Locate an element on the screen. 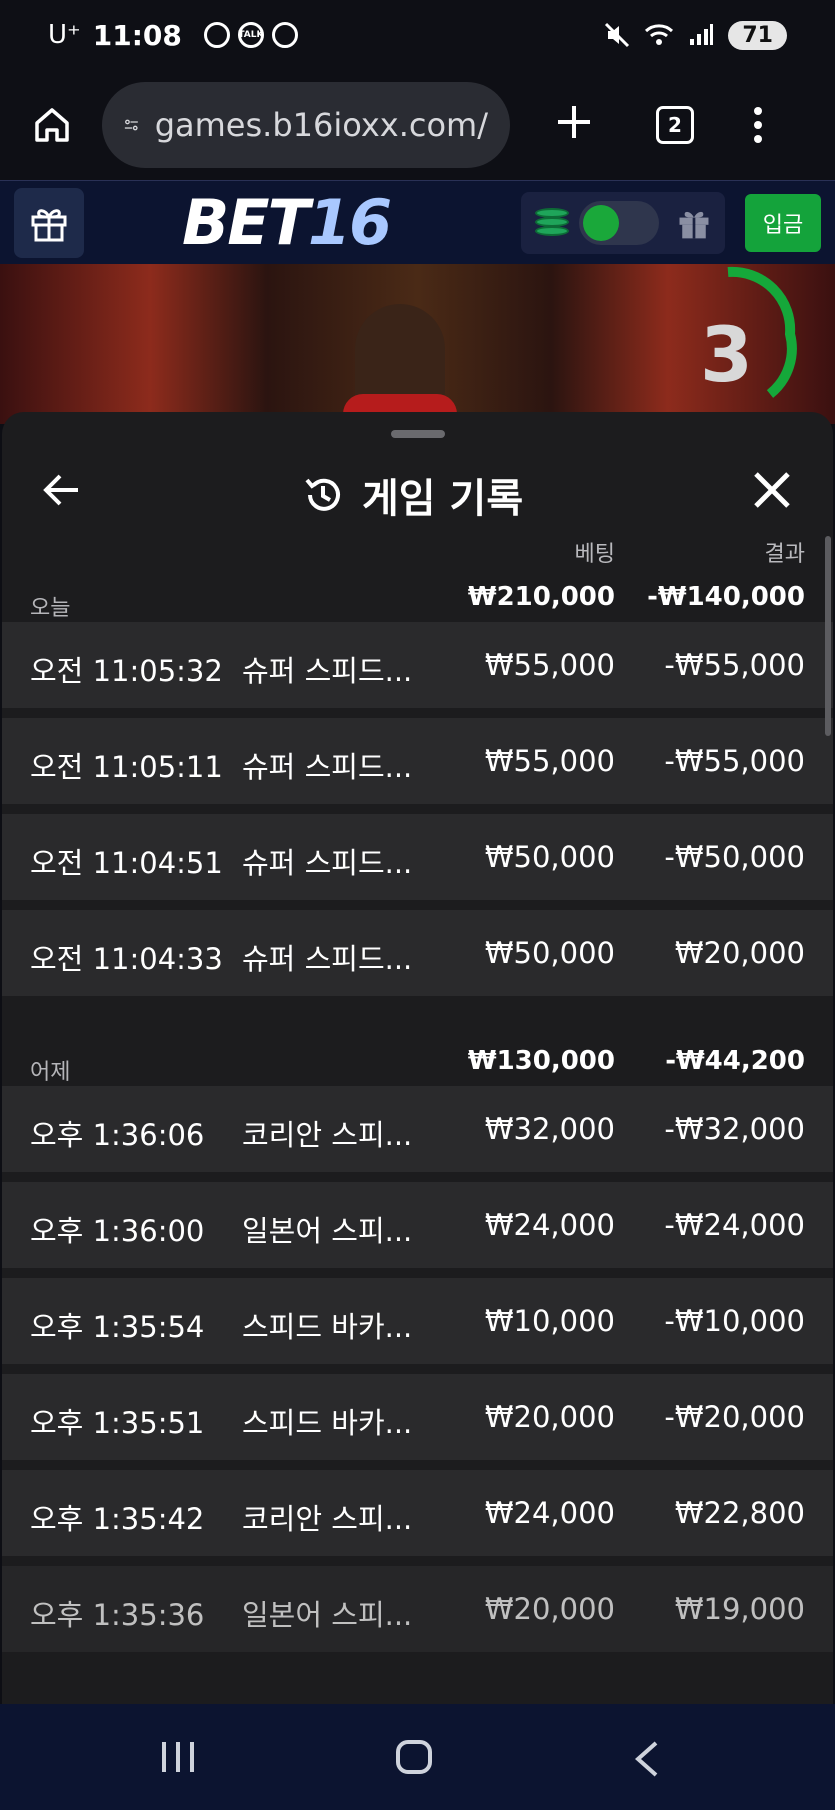 Image resolution: width=835 pixels, height=1810 pixels. address-bar: games.b16ioxx.com/ is located at coordinates (306, 125).